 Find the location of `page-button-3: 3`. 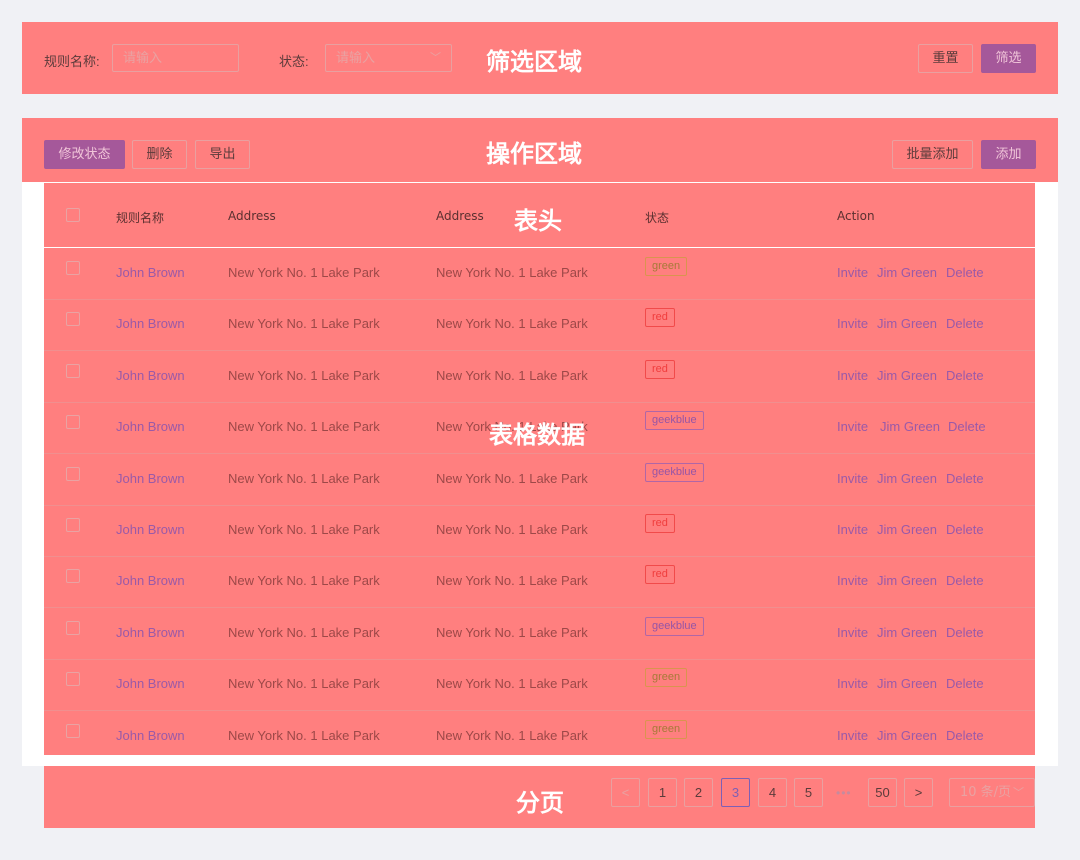

page-button-3: 3 is located at coordinates (735, 792).